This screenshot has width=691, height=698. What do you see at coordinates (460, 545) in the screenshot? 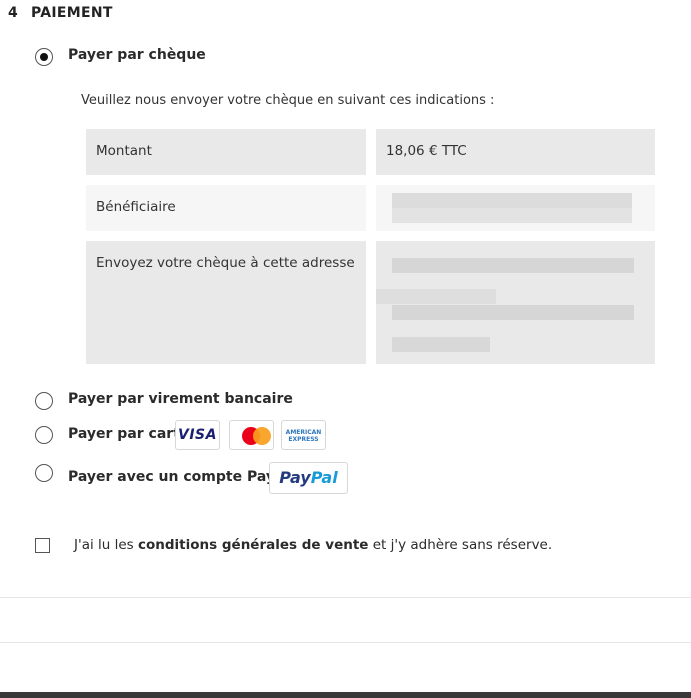
I see `terms-suffix: et j'y adhère sans réserve.` at bounding box center [460, 545].